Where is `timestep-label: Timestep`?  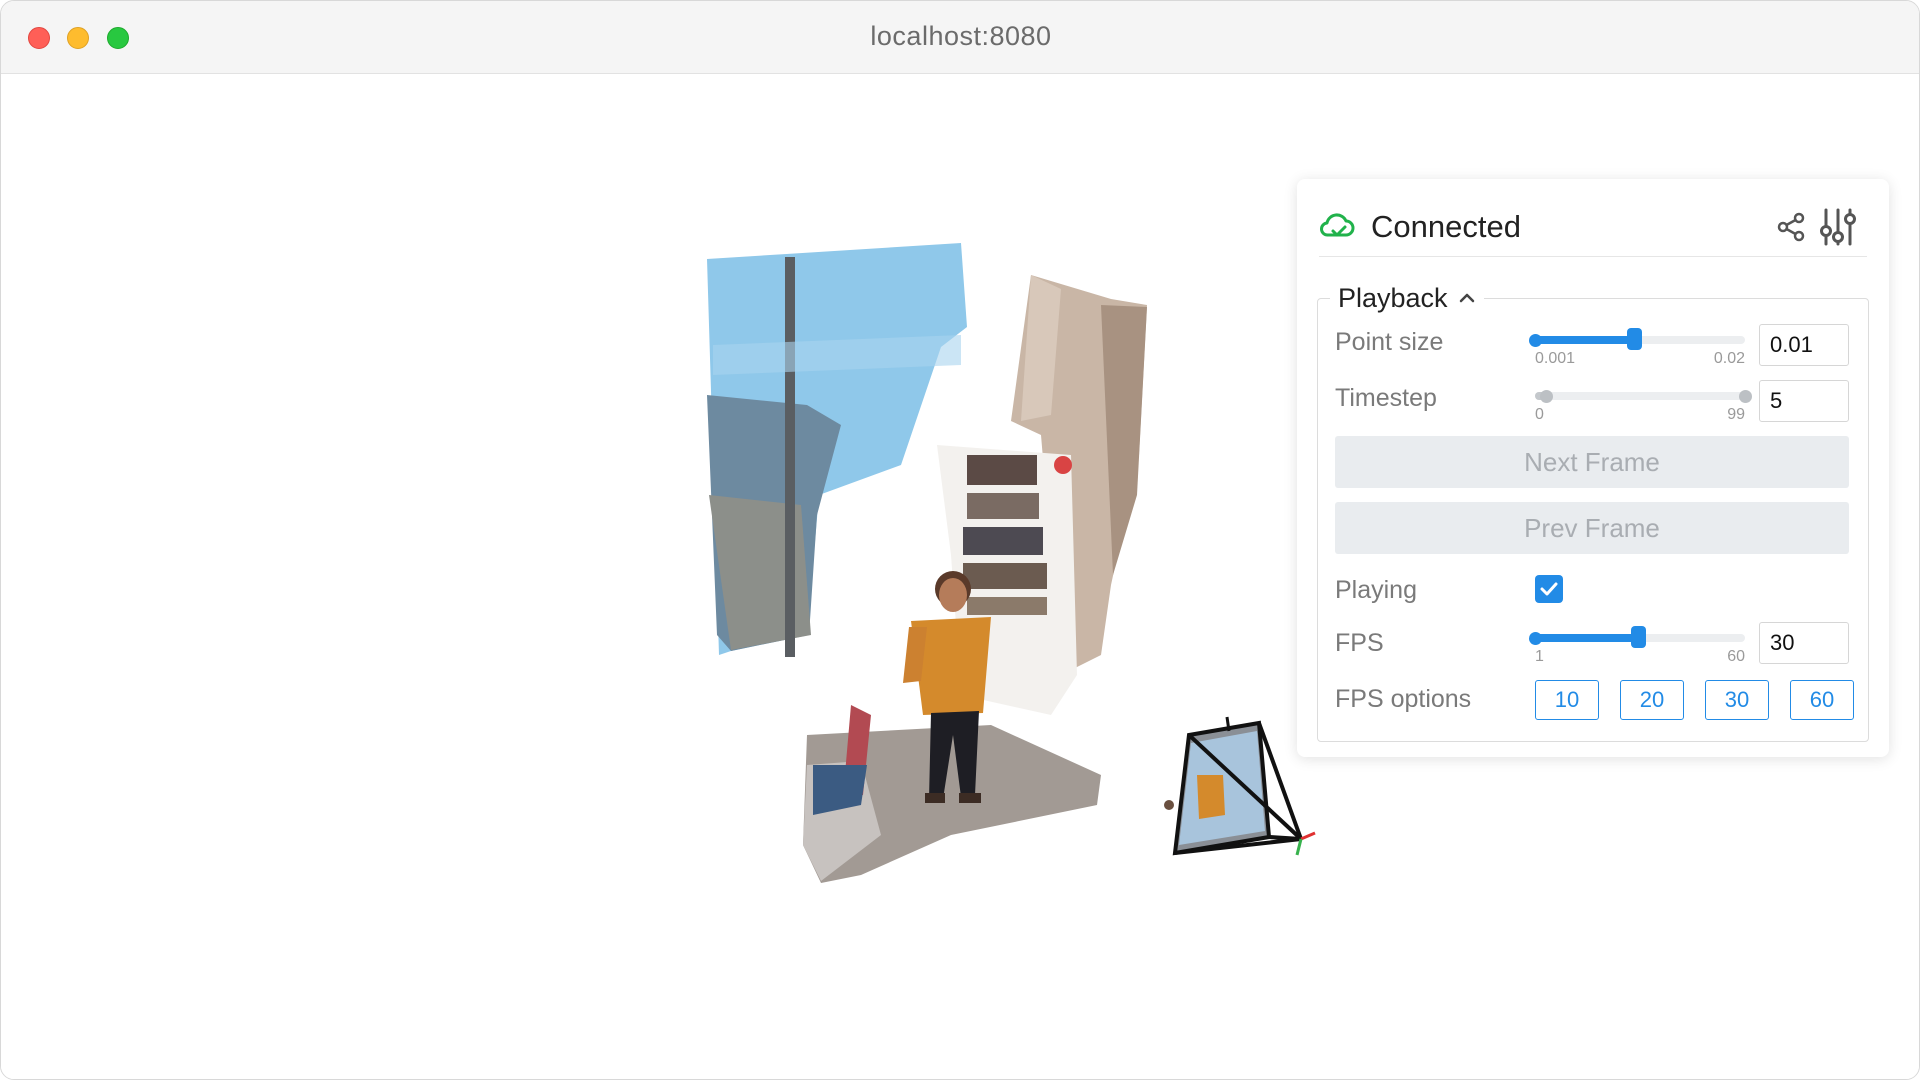
timestep-label: Timestep is located at coordinates (1386, 398).